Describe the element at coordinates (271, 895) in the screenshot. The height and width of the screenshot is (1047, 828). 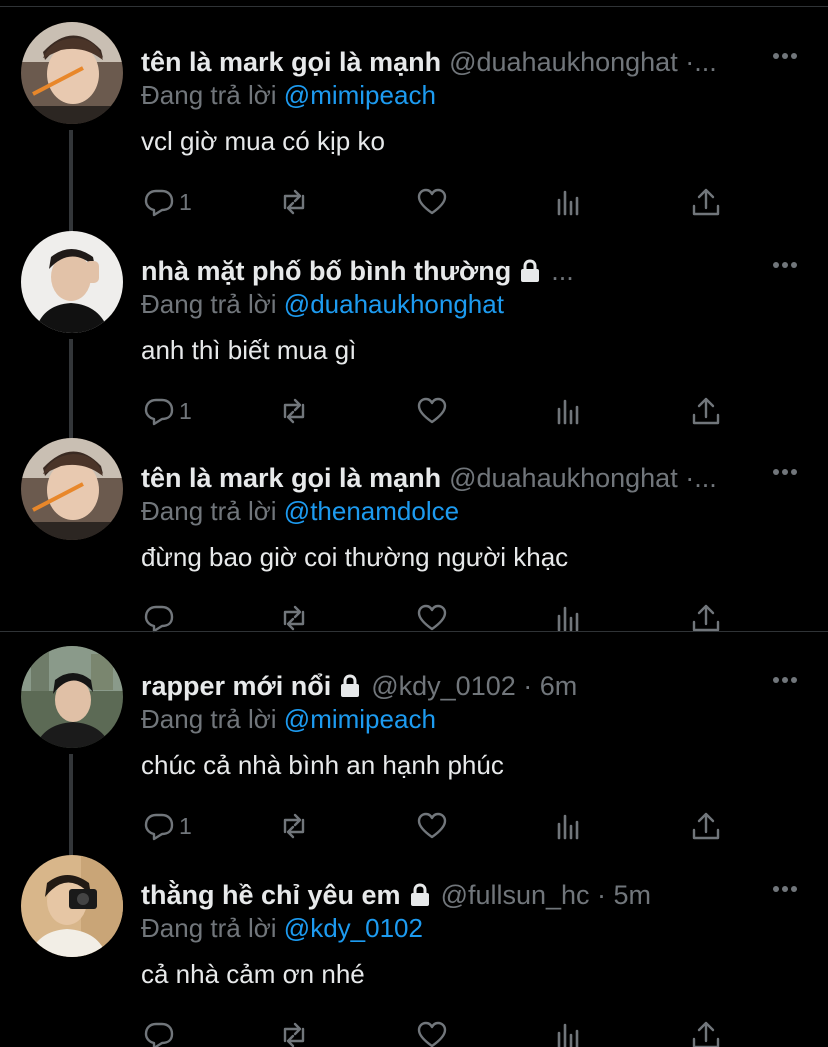
I see `display-name: thằng hề chỉ yêu em` at that location.